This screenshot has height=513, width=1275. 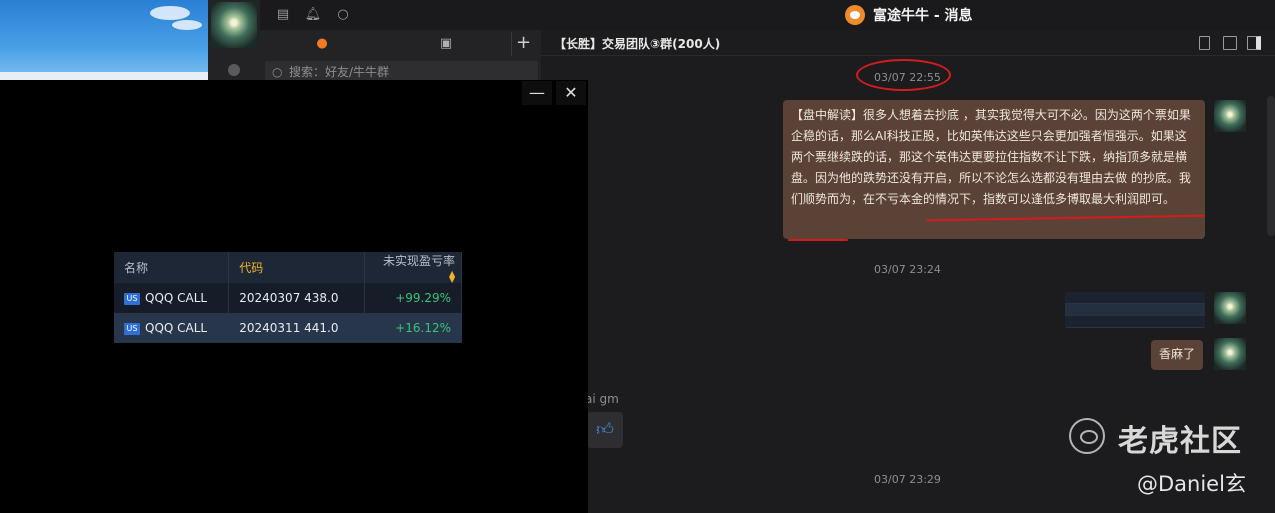 I want to click on reply-bubble: 香麻了, so click(x=1177, y=355).